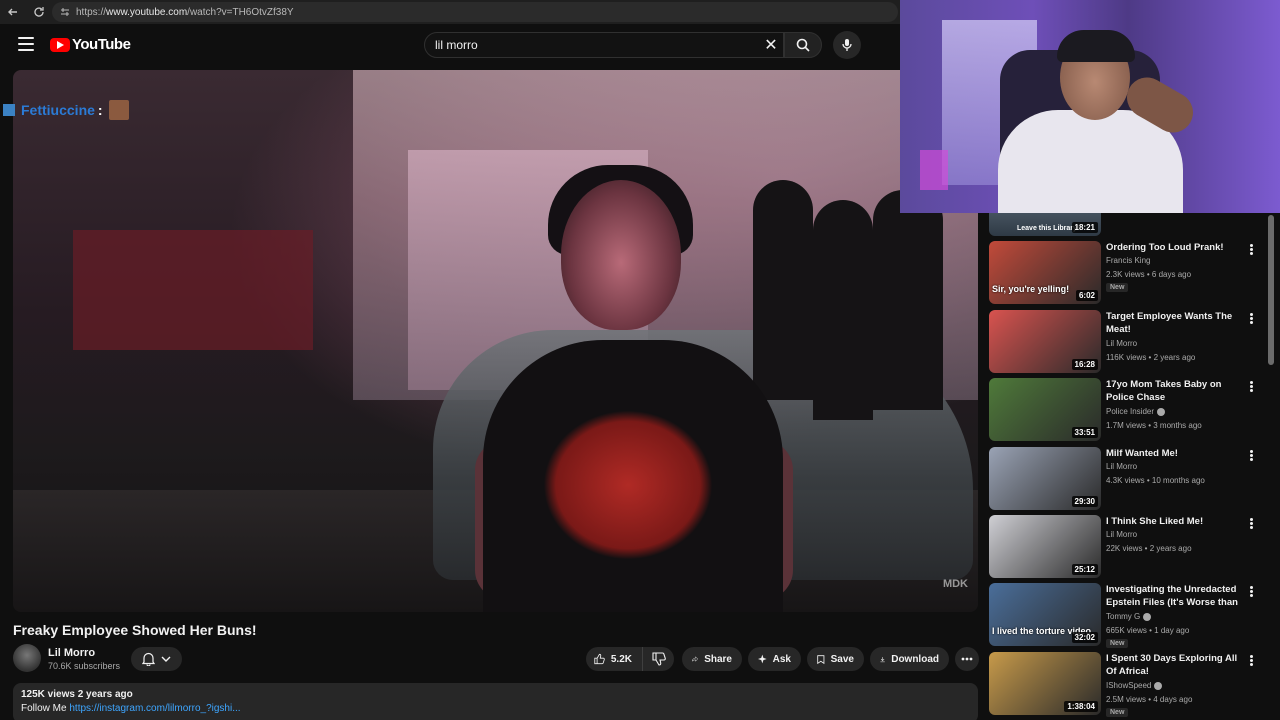 The image size is (1280, 720). Describe the element at coordinates (781, 659) in the screenshot. I see `ask-label: Ask` at that location.